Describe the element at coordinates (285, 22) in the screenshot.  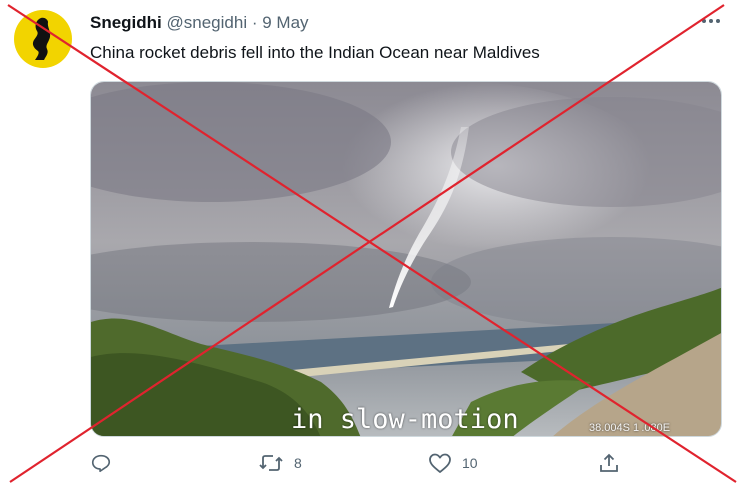
I see `tweet-date: 9 May` at that location.